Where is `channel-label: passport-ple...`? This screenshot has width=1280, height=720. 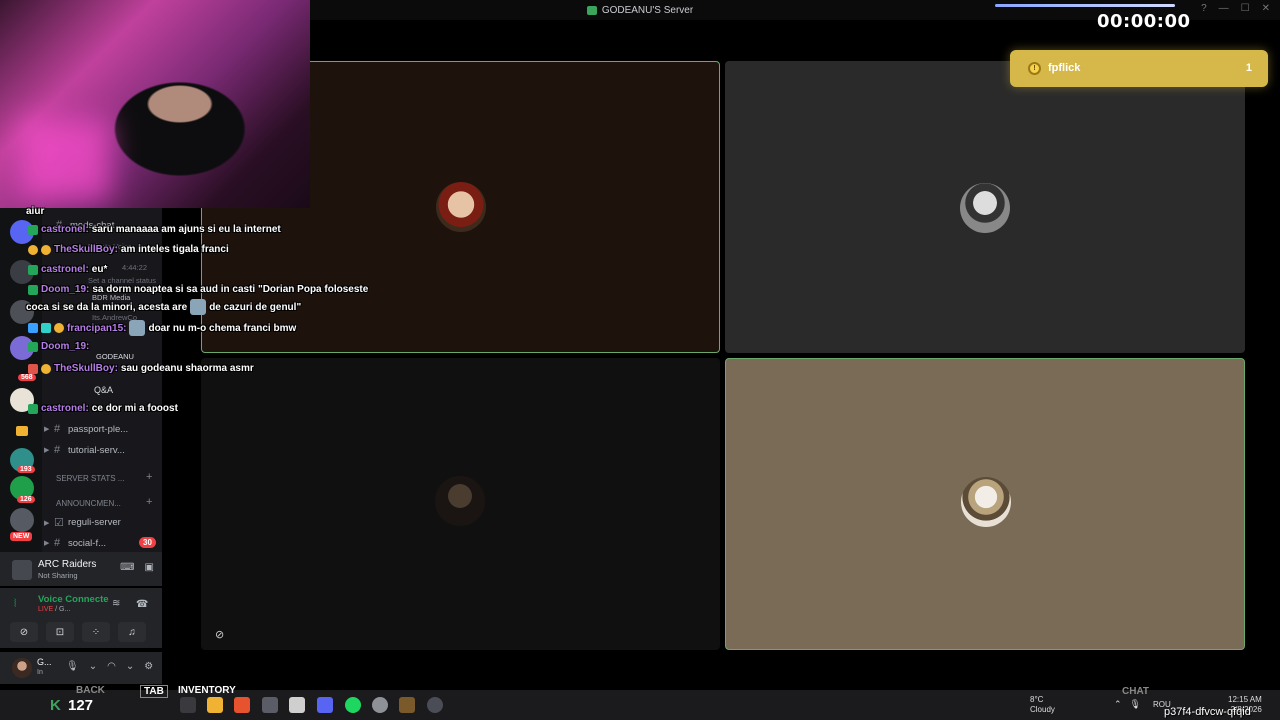
channel-label: passport-ple... is located at coordinates (98, 429).